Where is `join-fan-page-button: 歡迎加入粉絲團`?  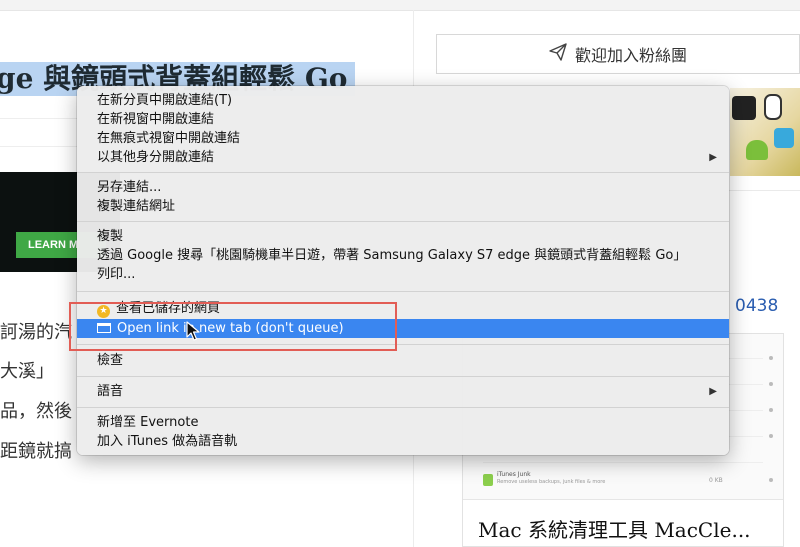 join-fan-page-button: 歡迎加入粉絲團 is located at coordinates (618, 54).